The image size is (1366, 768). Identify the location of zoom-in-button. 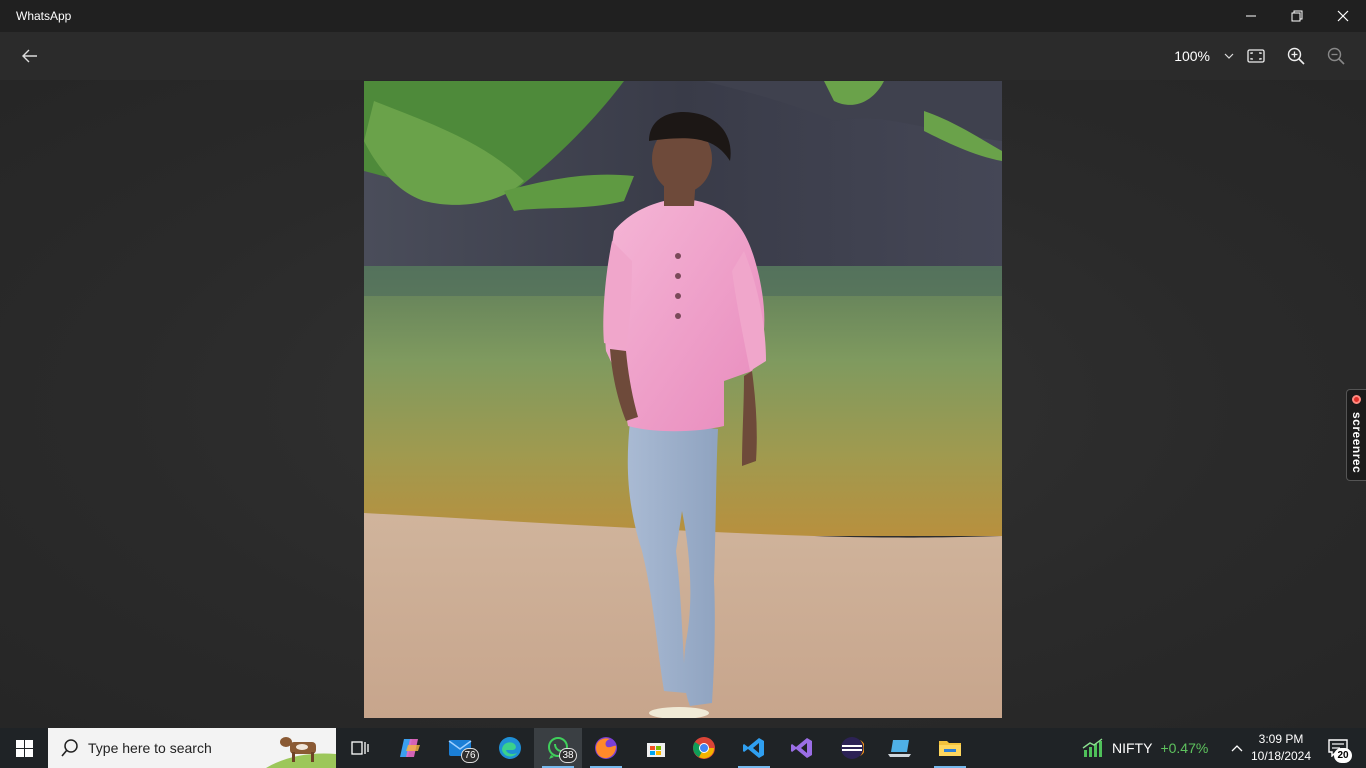
(1296, 56).